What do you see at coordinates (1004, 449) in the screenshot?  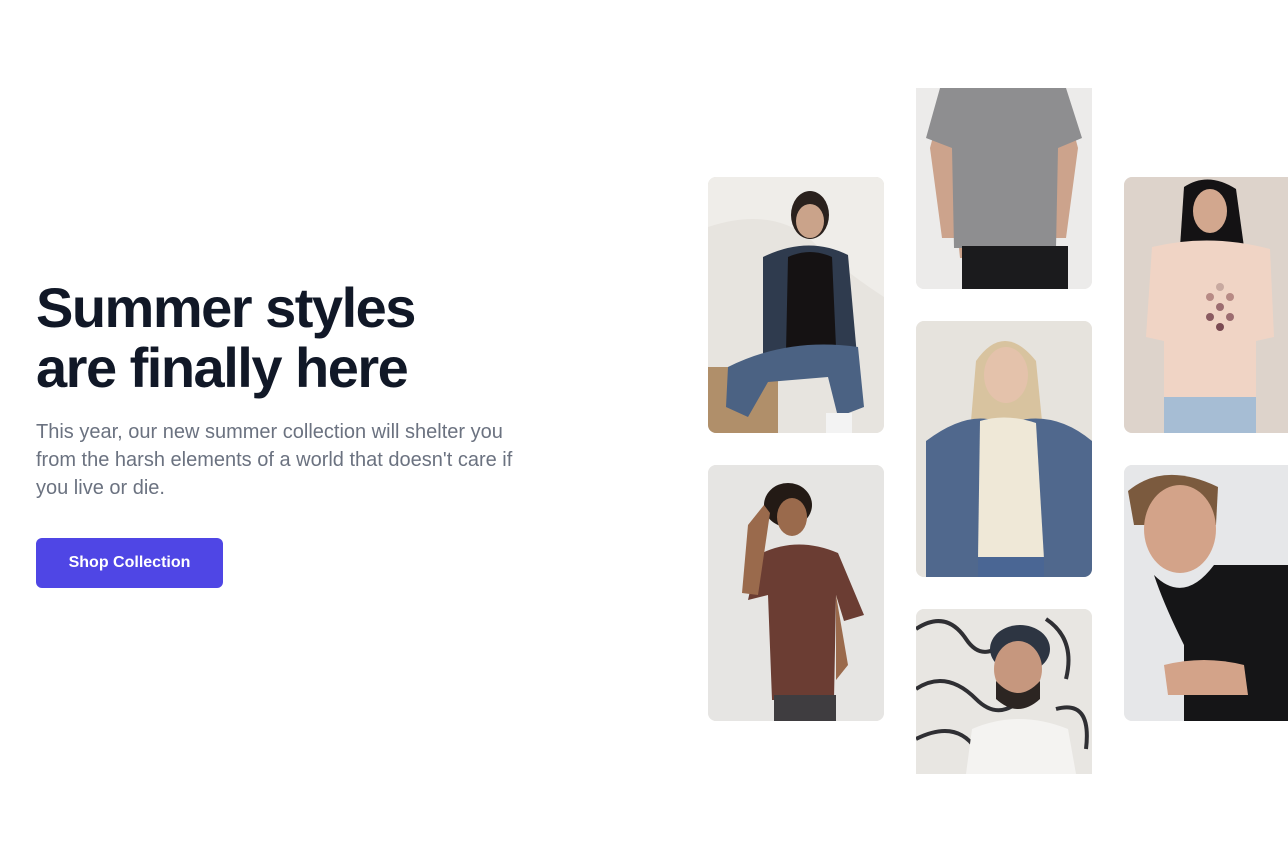 I see `blonde-woman-denim-jacket-photo` at bounding box center [1004, 449].